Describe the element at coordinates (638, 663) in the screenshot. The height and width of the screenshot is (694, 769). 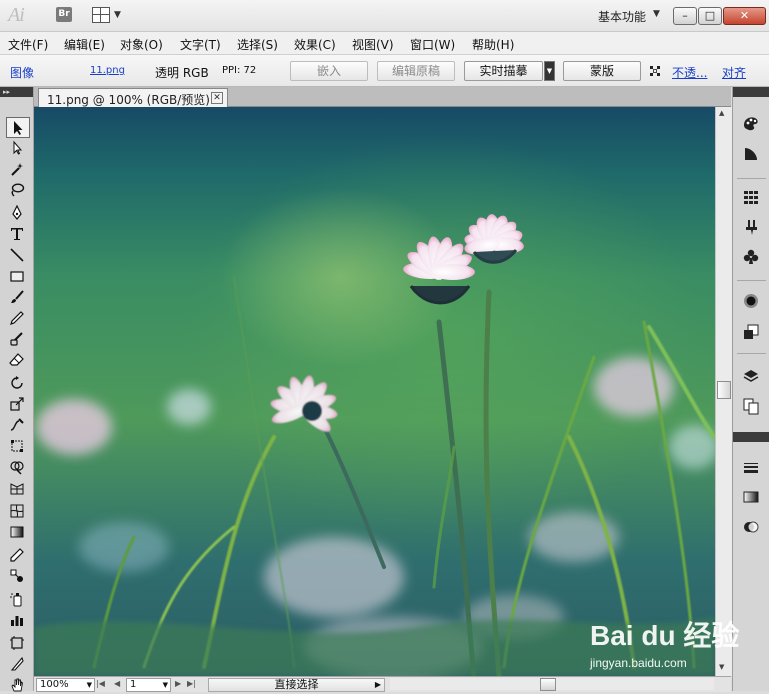
I see `watermark-url: jingyan.baidu.com` at that location.